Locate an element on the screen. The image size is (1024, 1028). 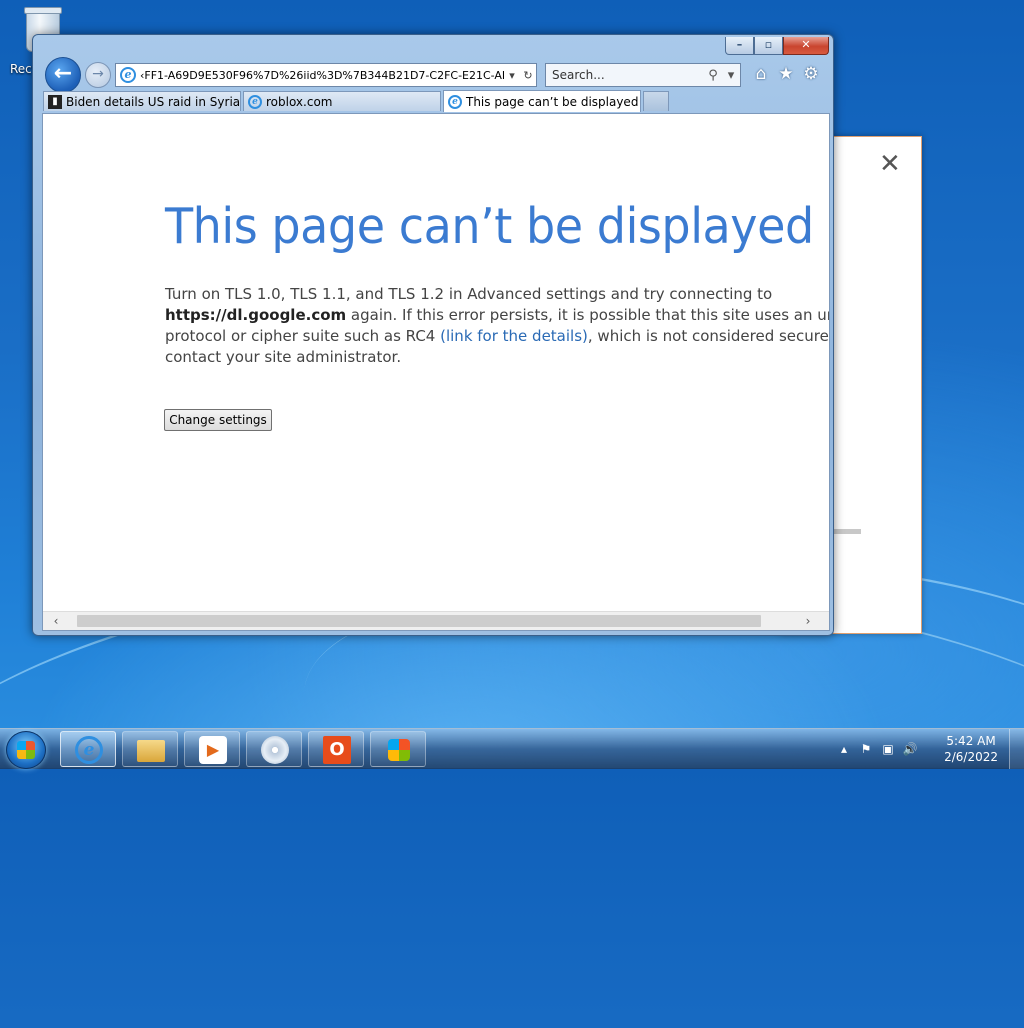
news-favicon-icon: ▮ is located at coordinates (55, 101).